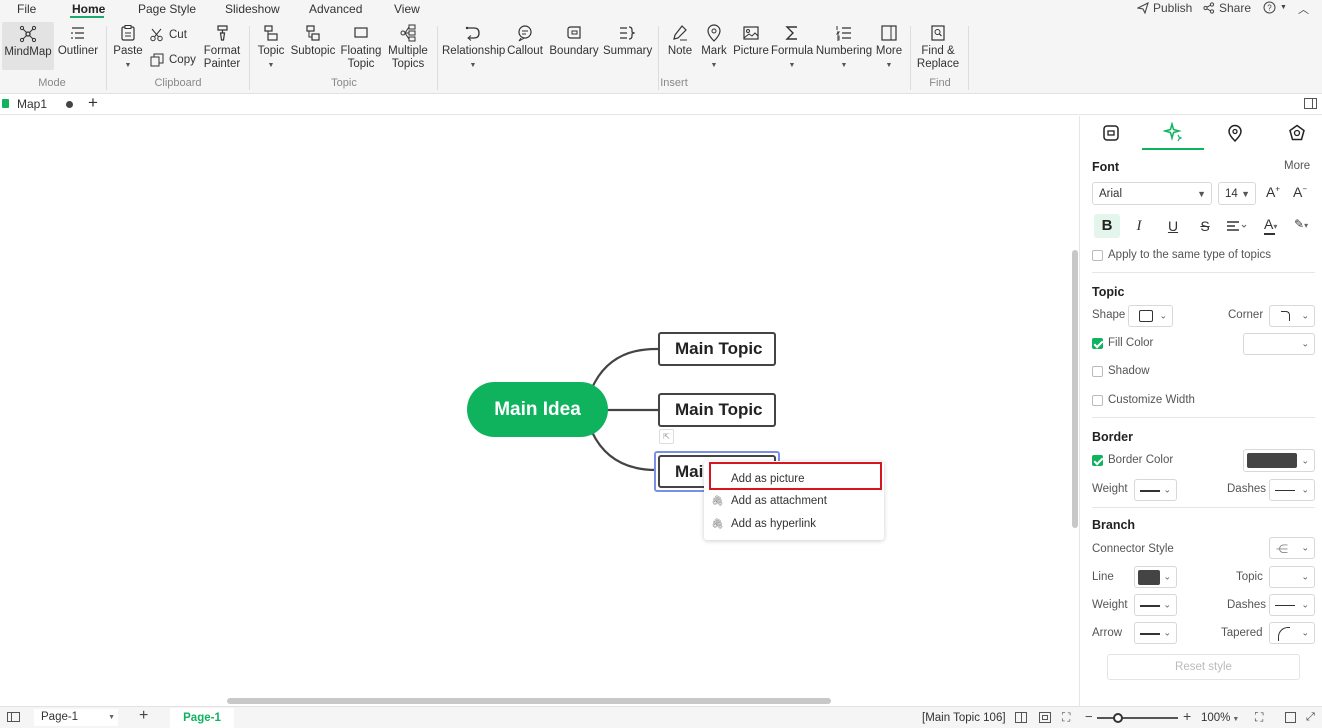  What do you see at coordinates (167, 9) in the screenshot?
I see `menu-page-style: Page Style` at bounding box center [167, 9].